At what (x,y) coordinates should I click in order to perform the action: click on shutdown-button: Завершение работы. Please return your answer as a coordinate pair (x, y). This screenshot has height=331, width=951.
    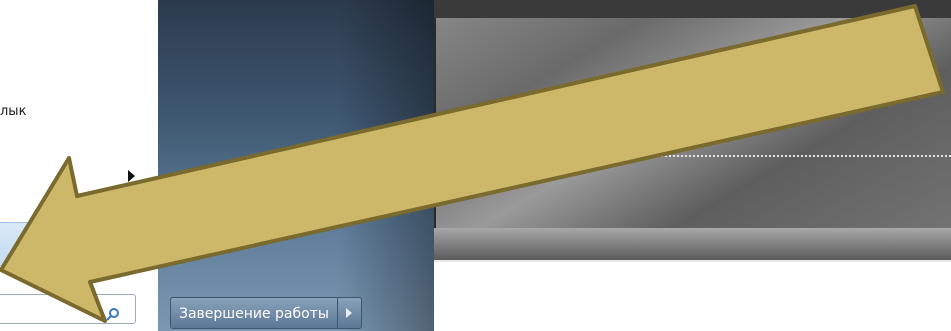
    Looking at the image, I should click on (254, 313).